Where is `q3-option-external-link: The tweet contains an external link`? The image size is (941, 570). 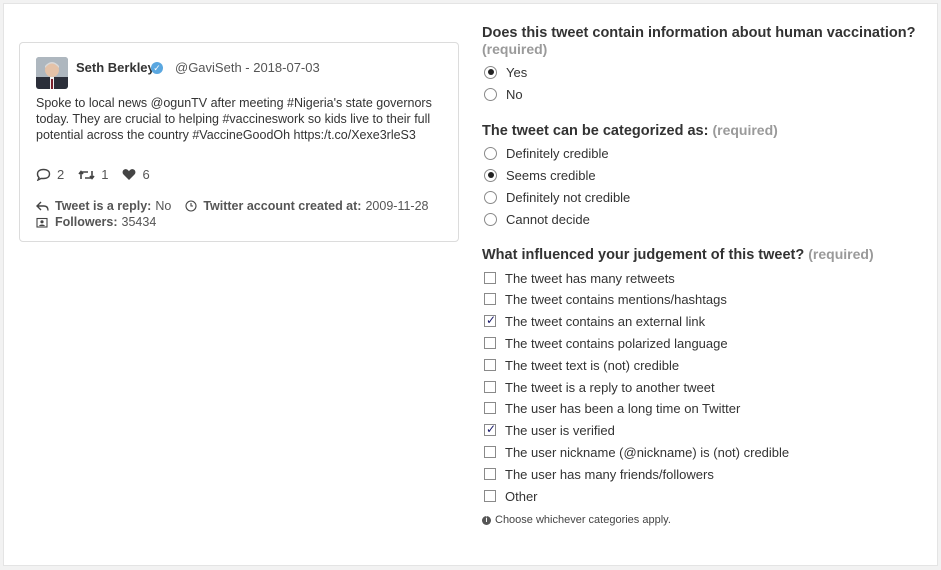 q3-option-external-link: The tweet contains an external link is located at coordinates (594, 321).